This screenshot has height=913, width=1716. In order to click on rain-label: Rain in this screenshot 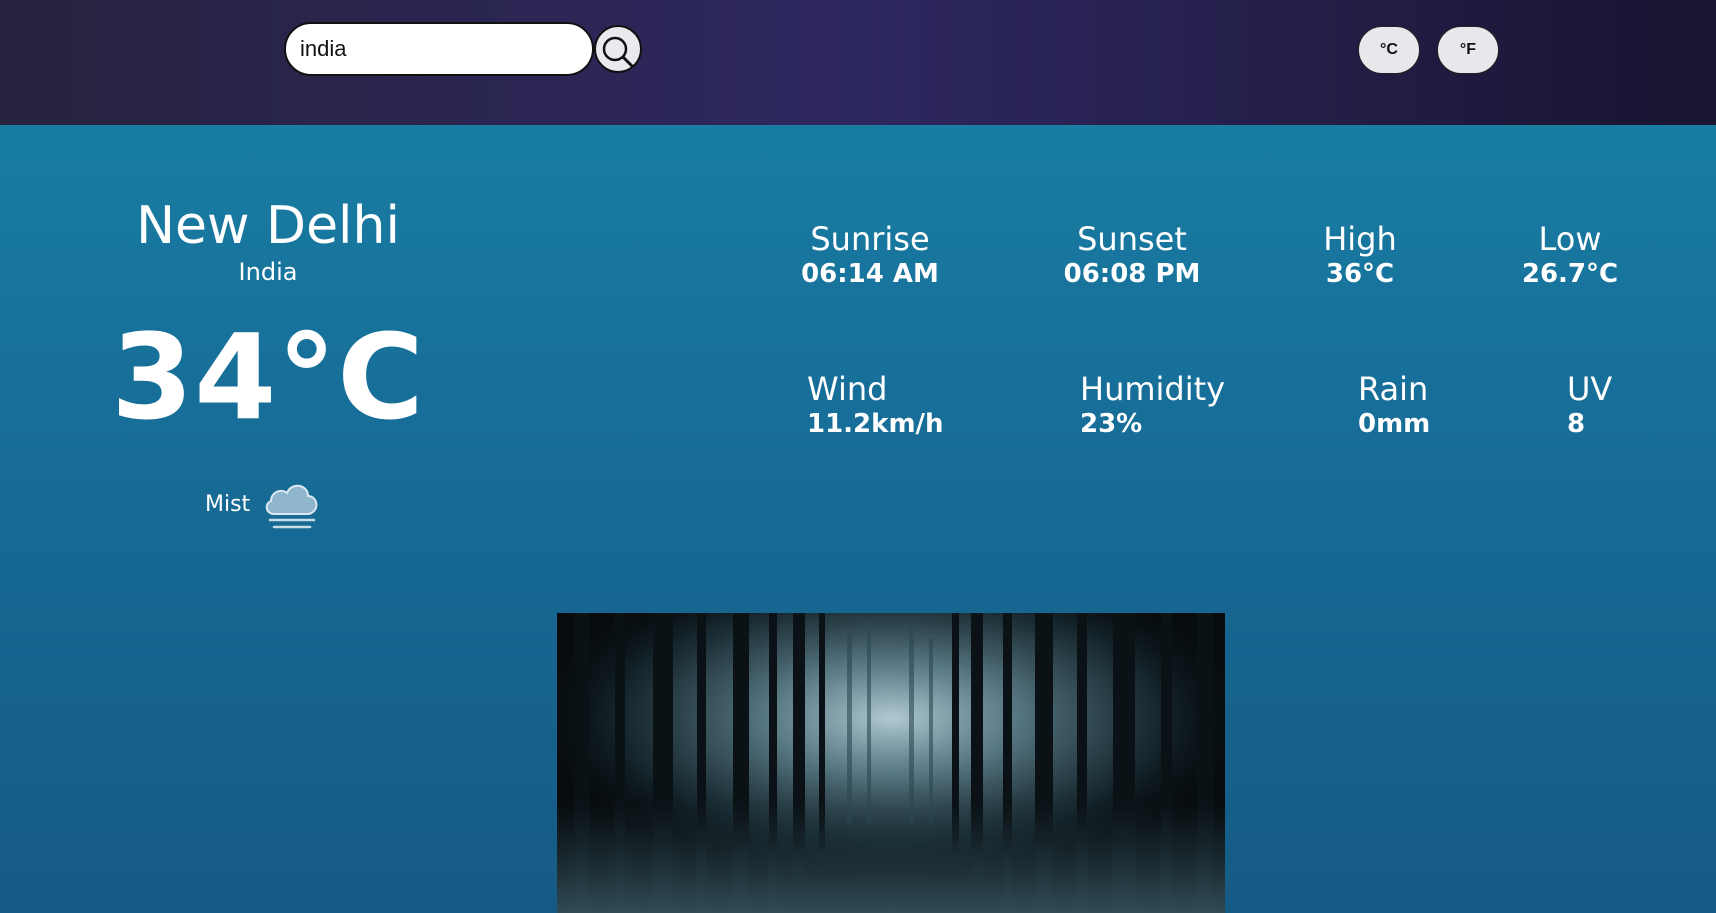, I will do `click(1393, 389)`.